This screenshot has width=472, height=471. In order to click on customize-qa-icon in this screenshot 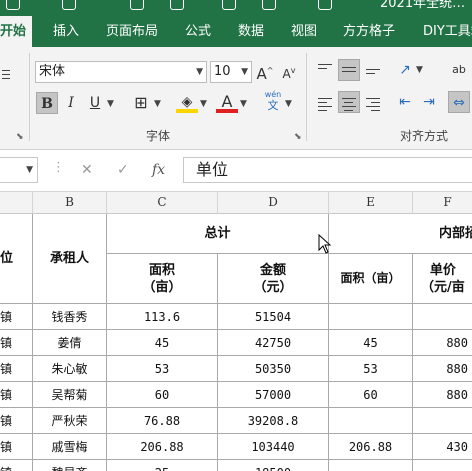, I will do `click(325, 5)`.